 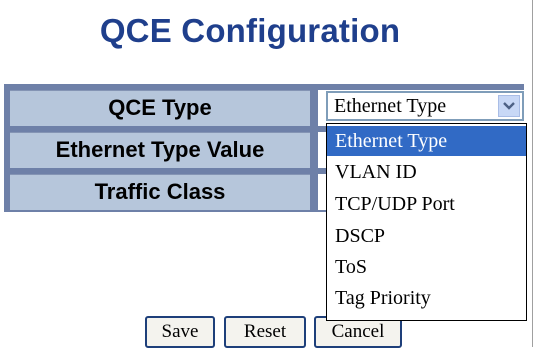 I want to click on page-title: QCE Configuration, so click(x=250, y=30).